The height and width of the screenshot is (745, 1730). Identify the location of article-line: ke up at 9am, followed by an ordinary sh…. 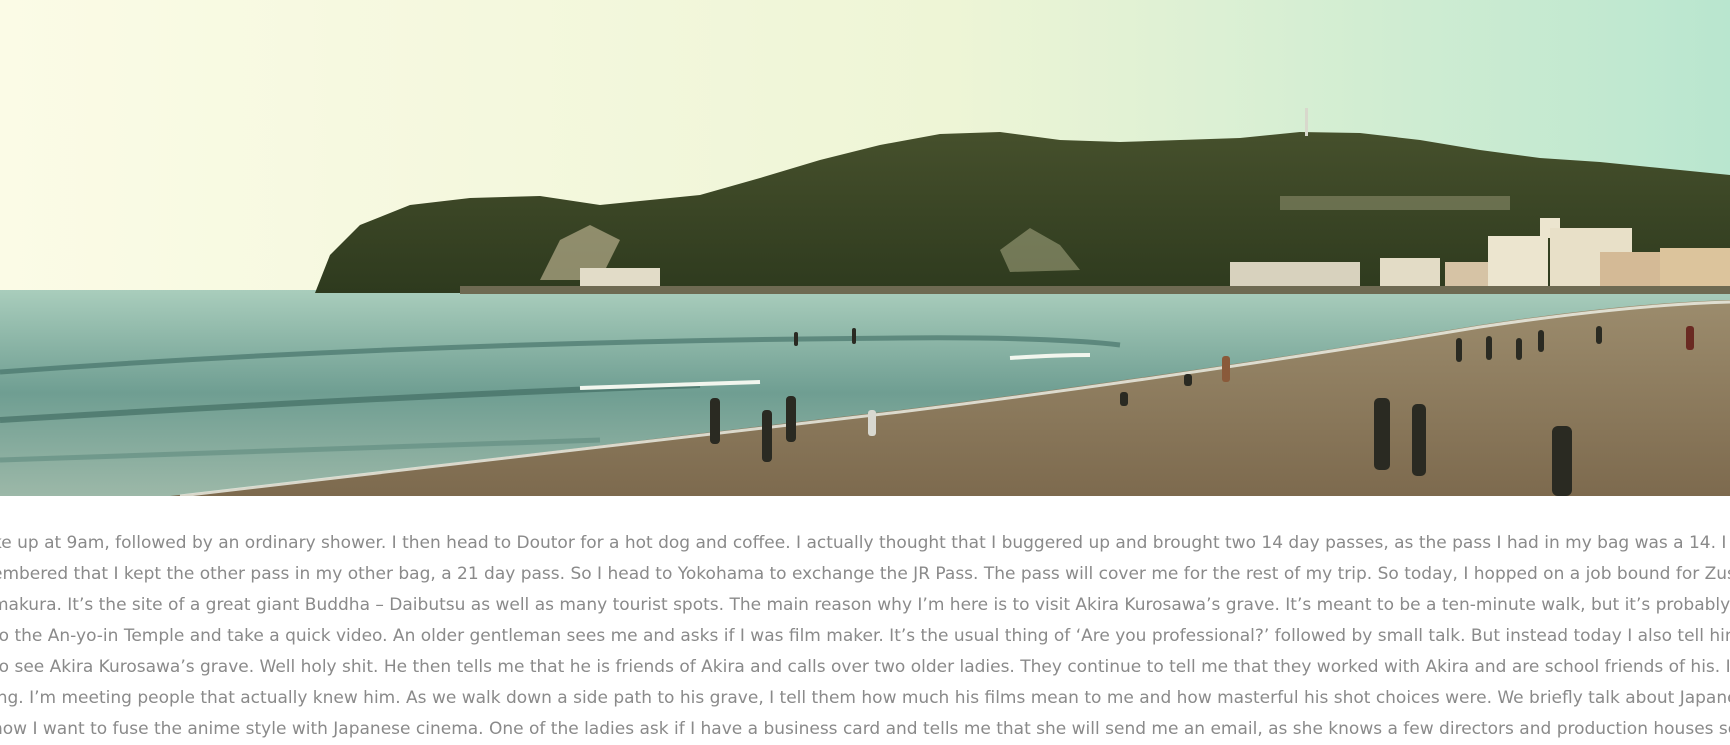
(865, 543).